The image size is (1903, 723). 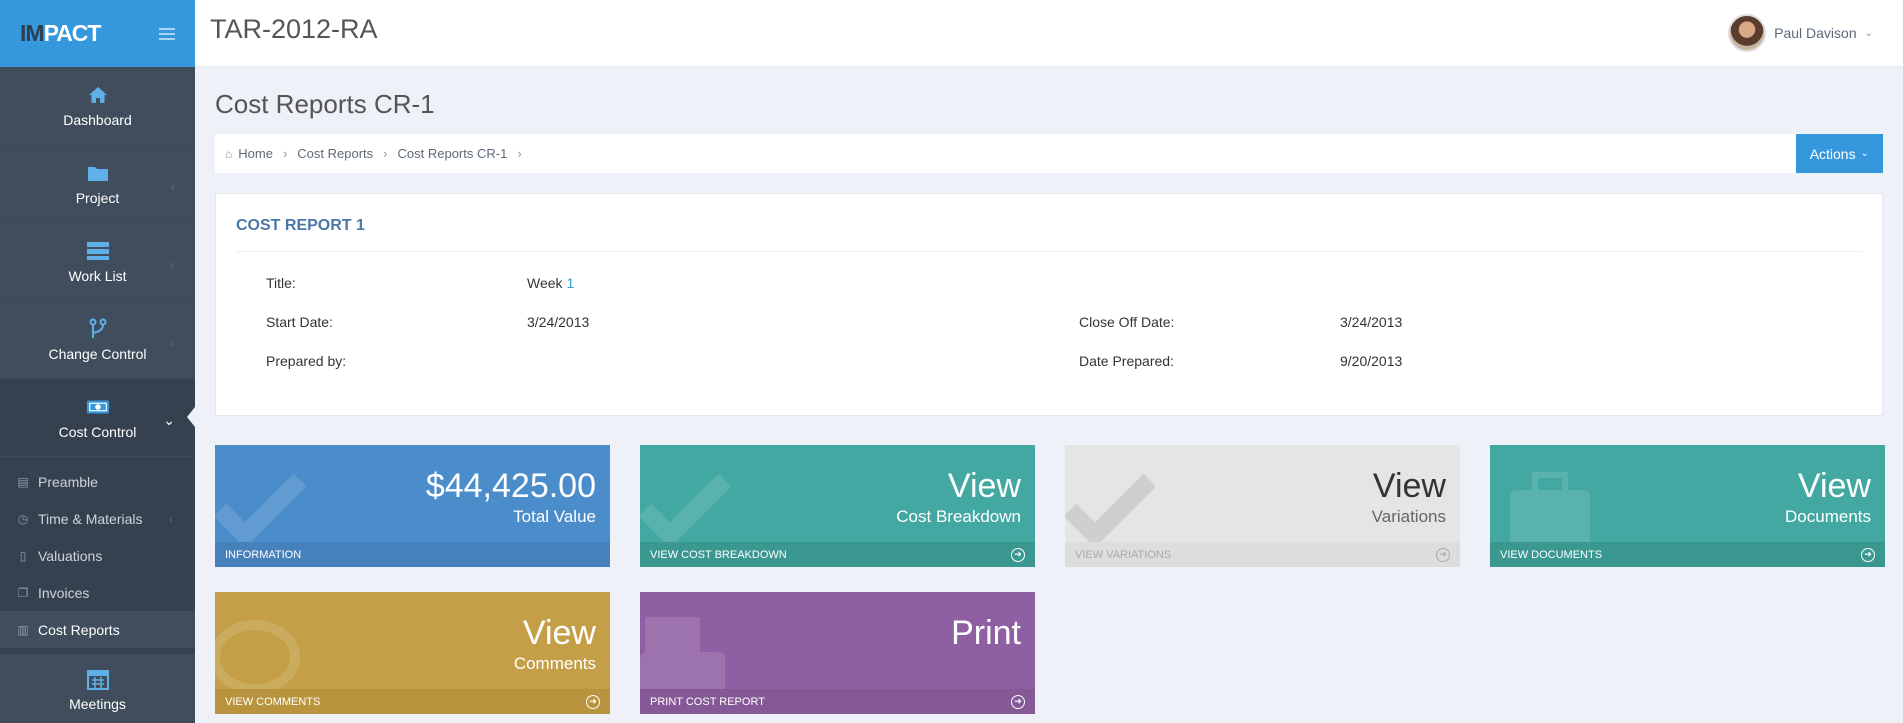 What do you see at coordinates (23, 592) in the screenshot?
I see `copy-icon: ❐` at bounding box center [23, 592].